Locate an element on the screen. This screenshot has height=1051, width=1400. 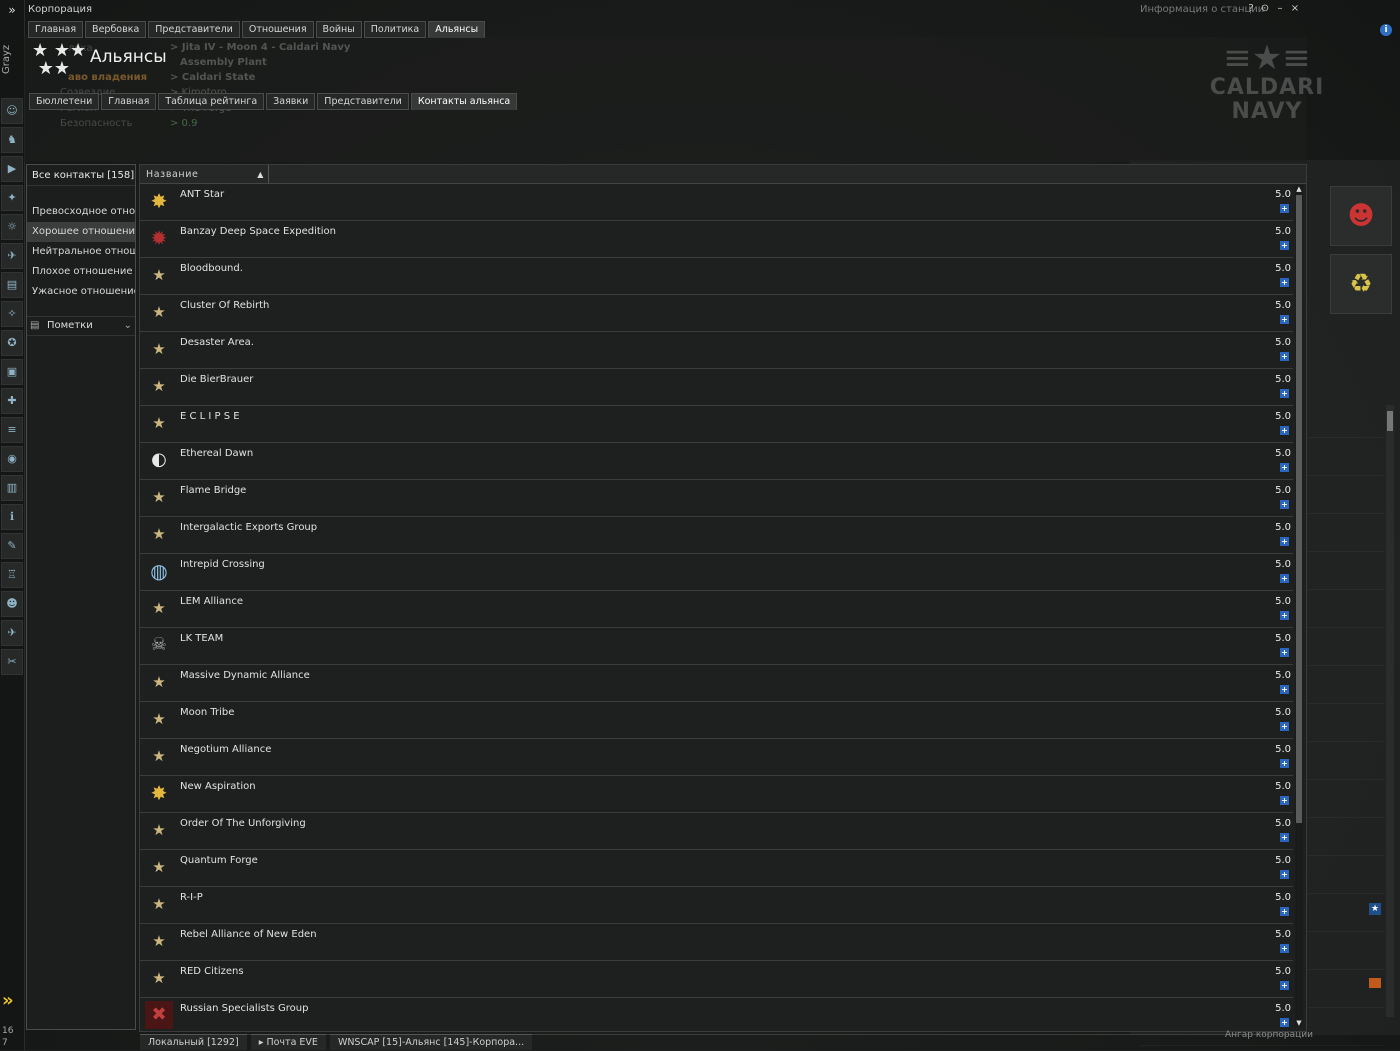
alliance-name: RED Citizens is located at coordinates (212, 971).